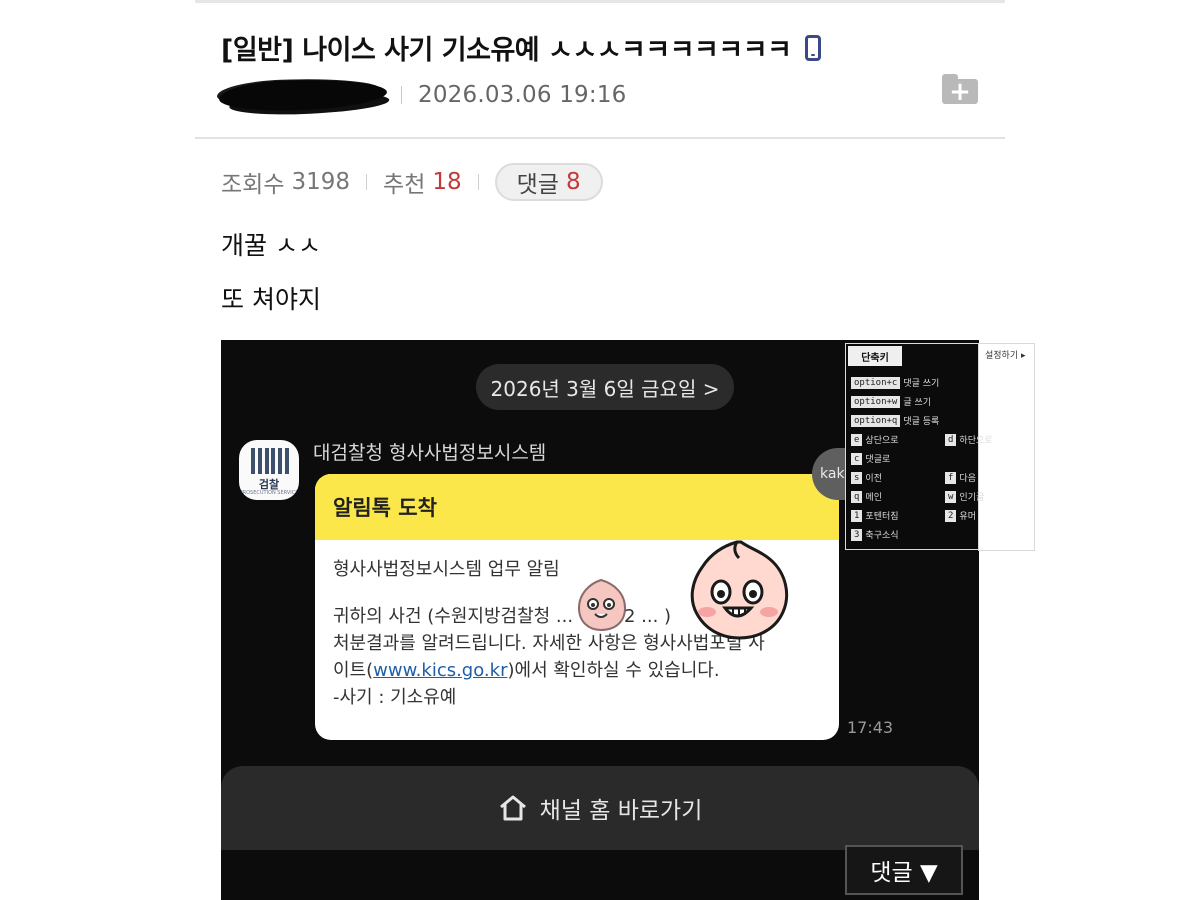 The image size is (1200, 900). Describe the element at coordinates (972, 498) in the screenshot. I see `shortcut-label: 인기글` at that location.